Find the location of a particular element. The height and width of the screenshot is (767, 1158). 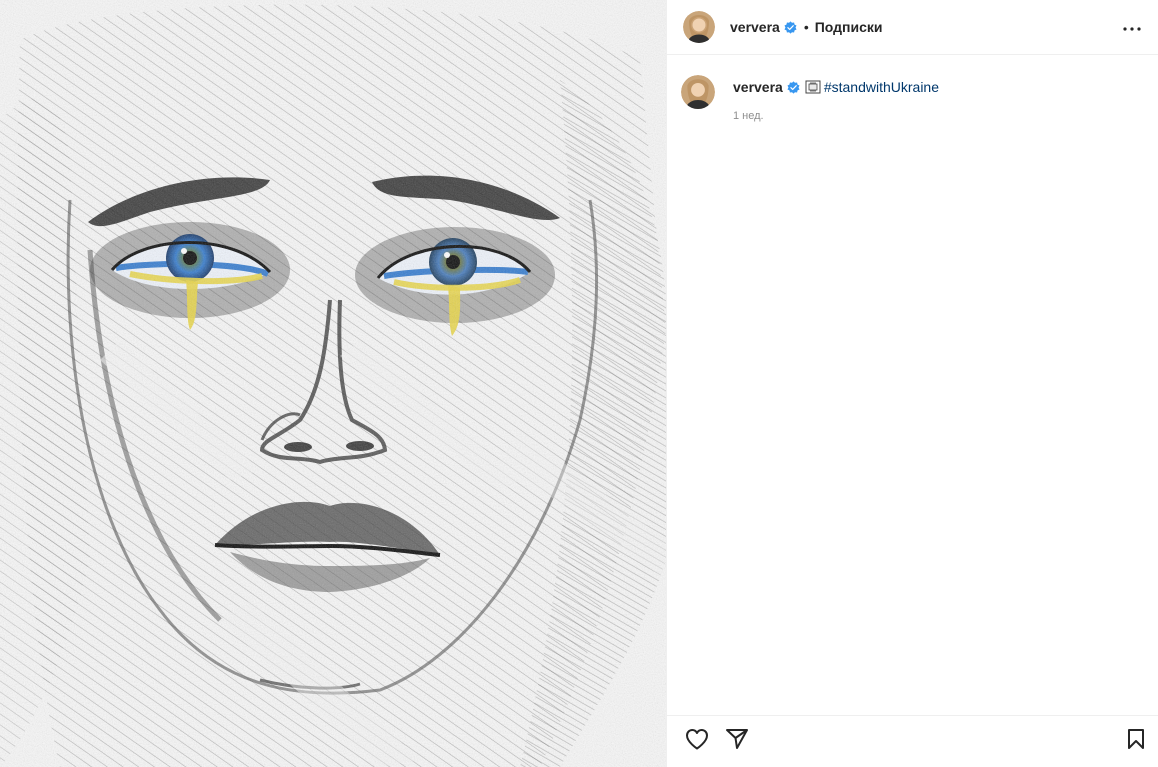

more-options-button is located at coordinates (1132, 27).